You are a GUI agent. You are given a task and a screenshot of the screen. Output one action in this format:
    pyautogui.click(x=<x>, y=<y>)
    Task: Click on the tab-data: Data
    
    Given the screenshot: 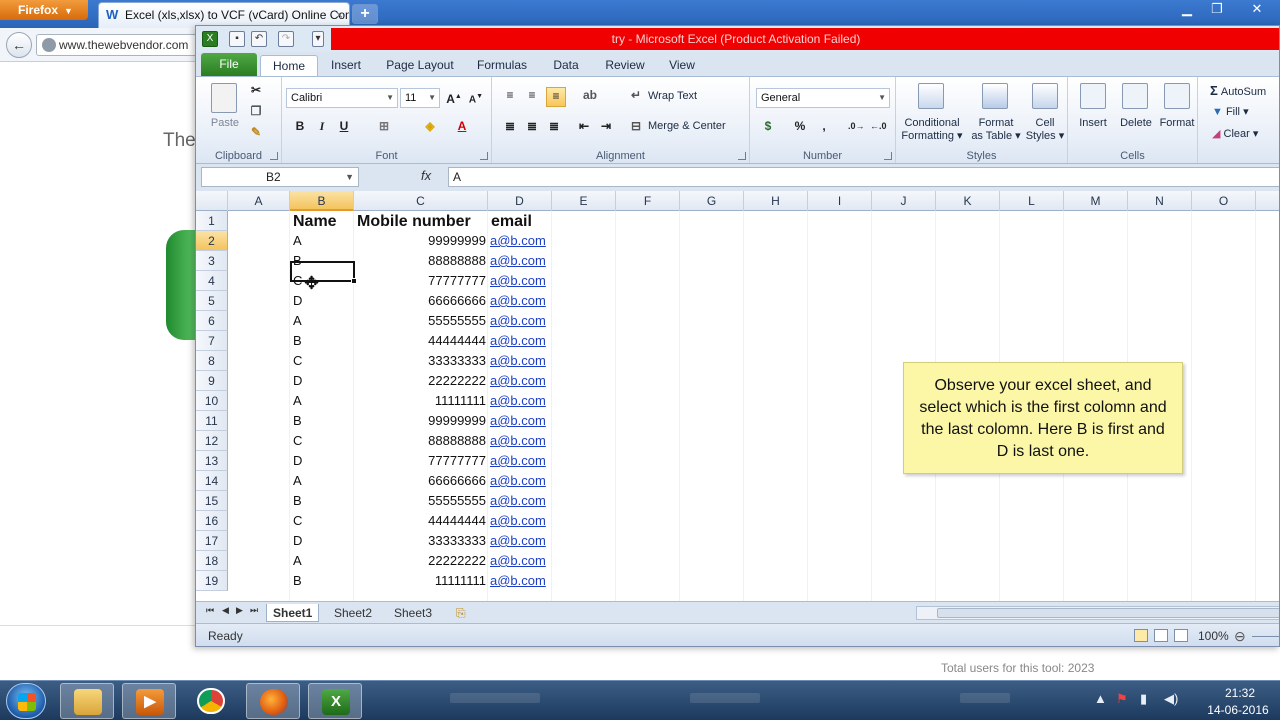 What is the action you would take?
    pyautogui.click(x=566, y=65)
    